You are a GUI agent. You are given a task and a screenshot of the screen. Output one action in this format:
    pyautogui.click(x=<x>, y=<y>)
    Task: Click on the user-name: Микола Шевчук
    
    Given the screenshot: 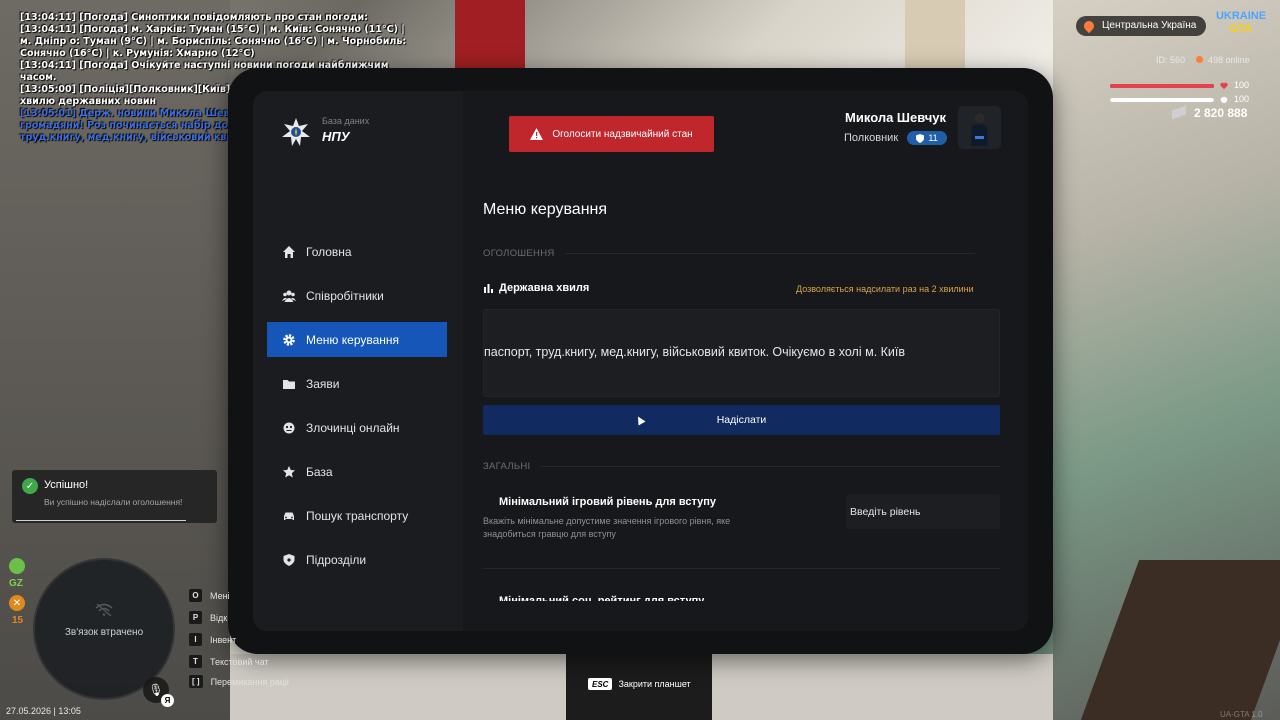 What is the action you would take?
    pyautogui.click(x=895, y=117)
    